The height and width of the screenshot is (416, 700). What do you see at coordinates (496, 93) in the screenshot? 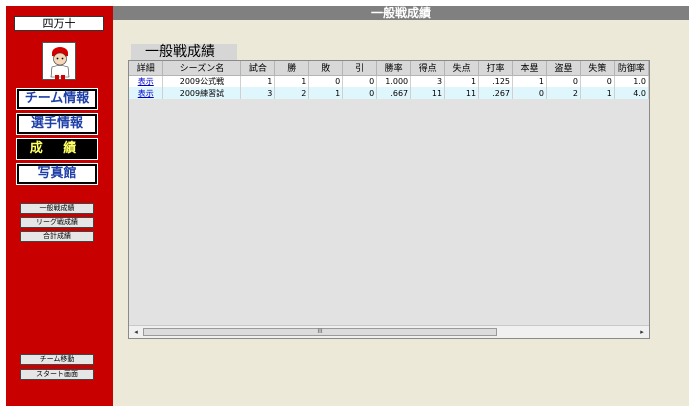
I see `table-cell: .267` at bounding box center [496, 93].